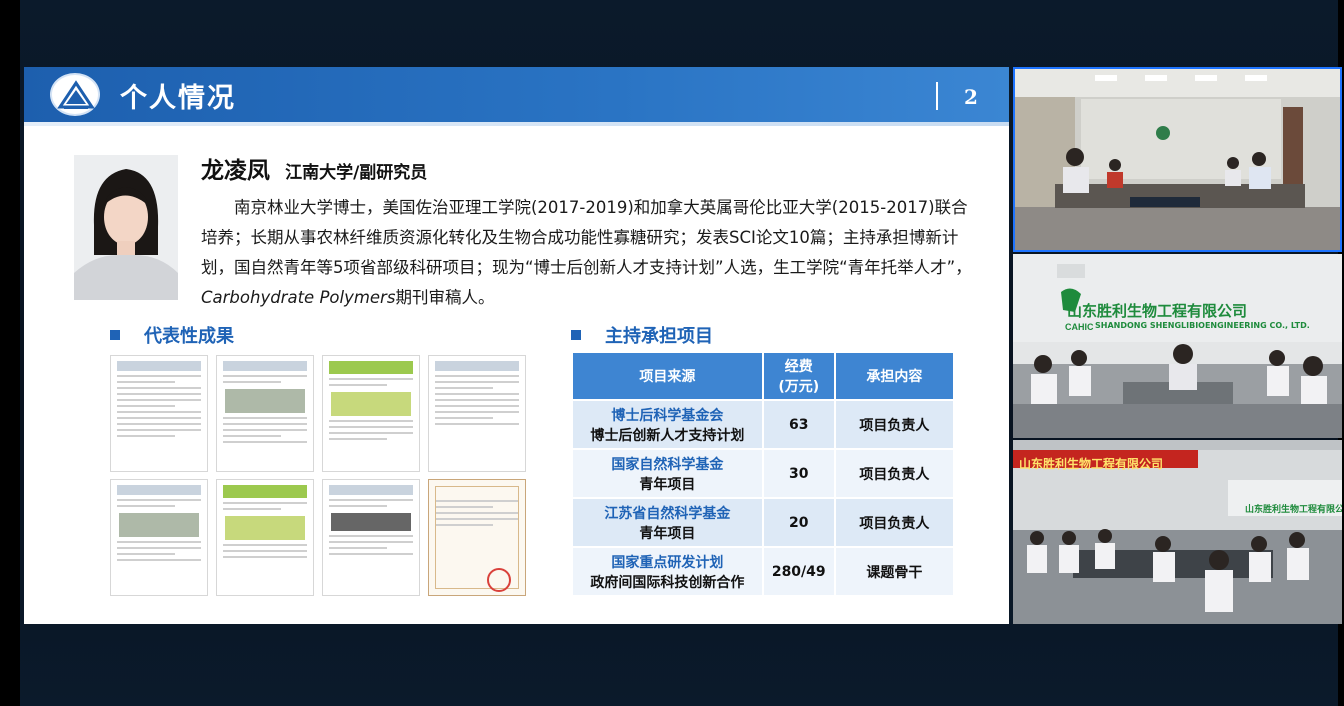 Image resolution: width=1344 pixels, height=706 pixels. I want to click on cell-source: 江苏省自然科学基金 青年项目, so click(667, 522).